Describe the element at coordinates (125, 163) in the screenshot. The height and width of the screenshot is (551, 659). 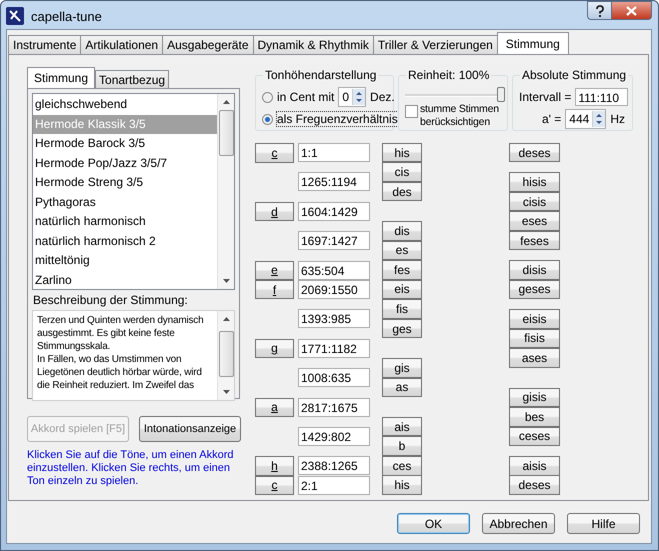
I see `list-item: Hermode Pop/Jazz 3/5/7` at that location.